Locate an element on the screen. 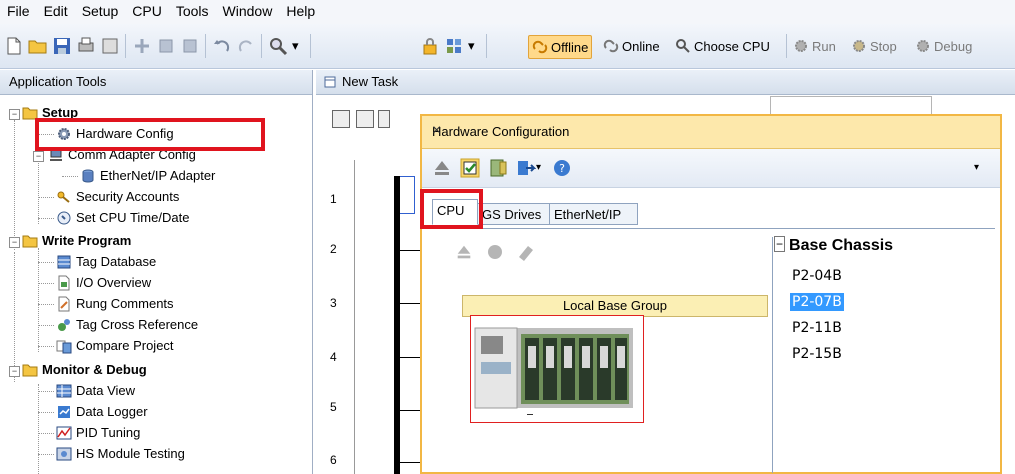 This screenshot has width=1015, height=474. run-label: Run is located at coordinates (824, 46).